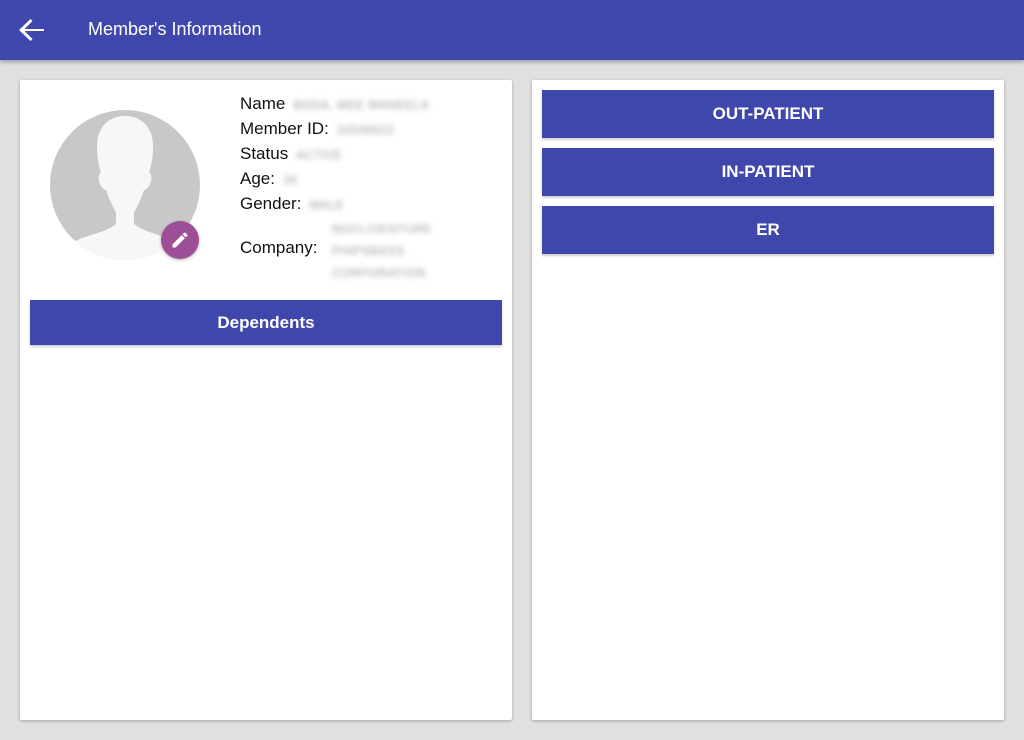 The height and width of the screenshot is (740, 1024). What do you see at coordinates (768, 172) in the screenshot?
I see `in-patient-button: IN-PATIENT` at bounding box center [768, 172].